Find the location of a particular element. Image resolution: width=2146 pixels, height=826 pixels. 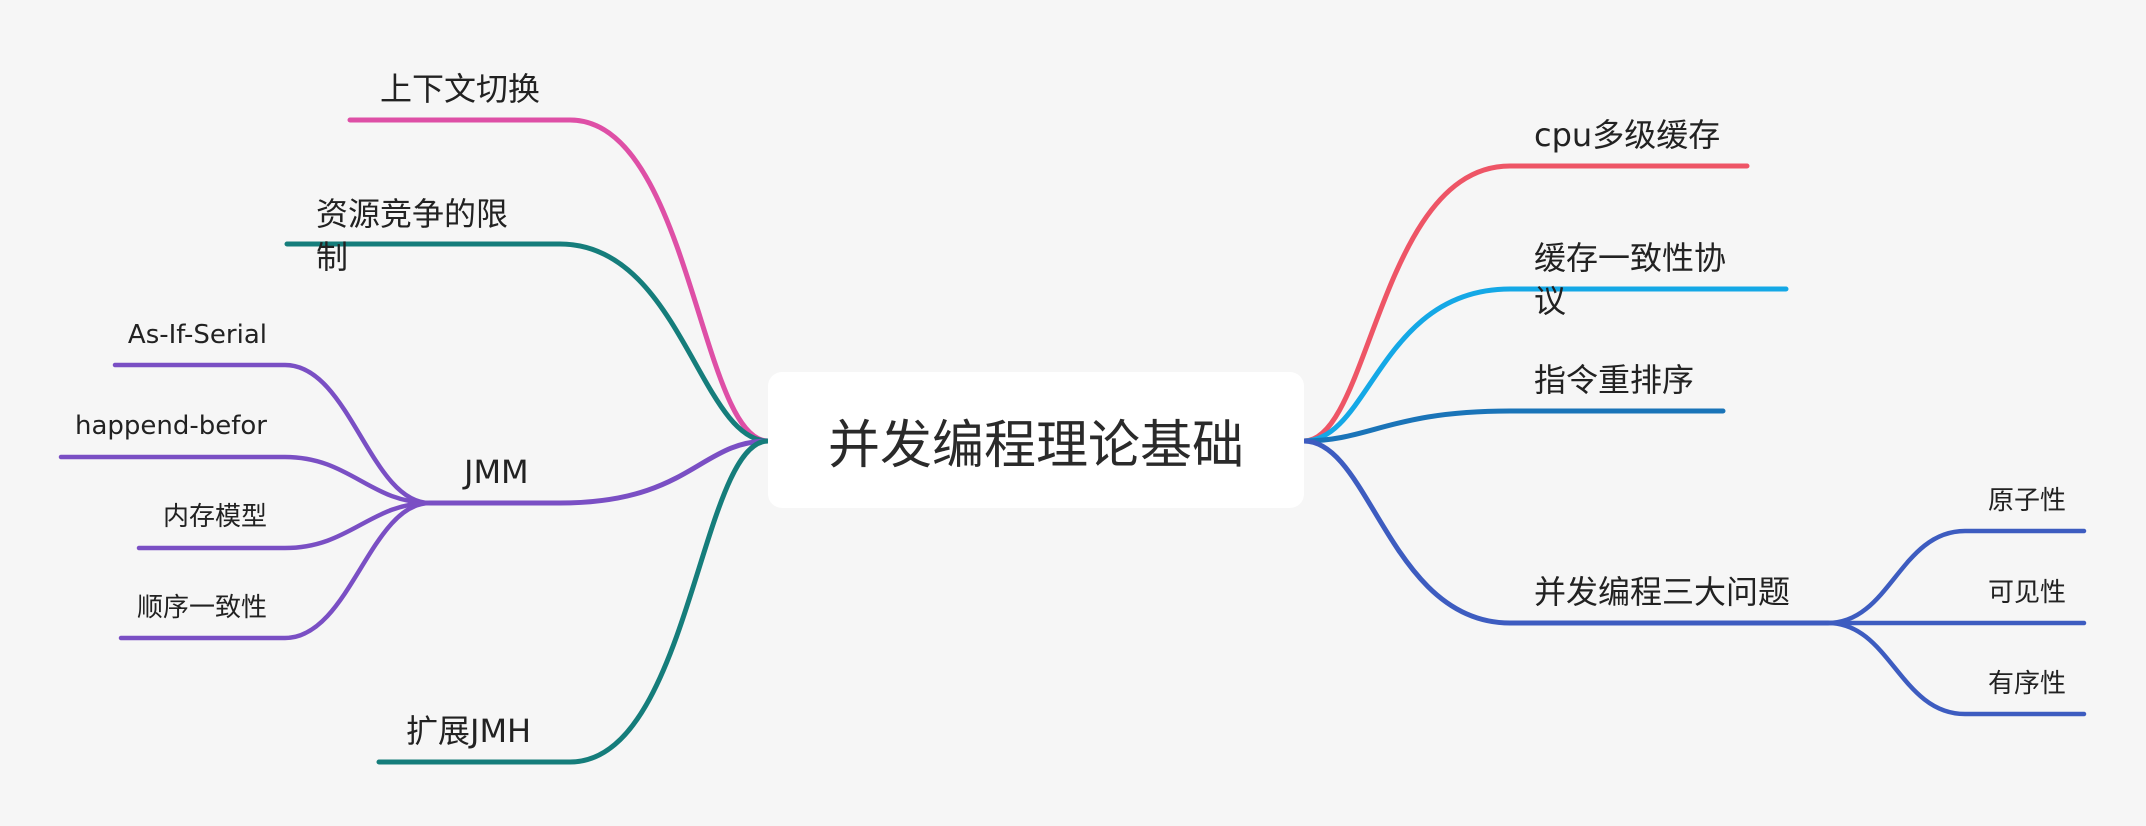

topic-cpu-cache-label: cpu多级缓存 is located at coordinates (1627, 135).